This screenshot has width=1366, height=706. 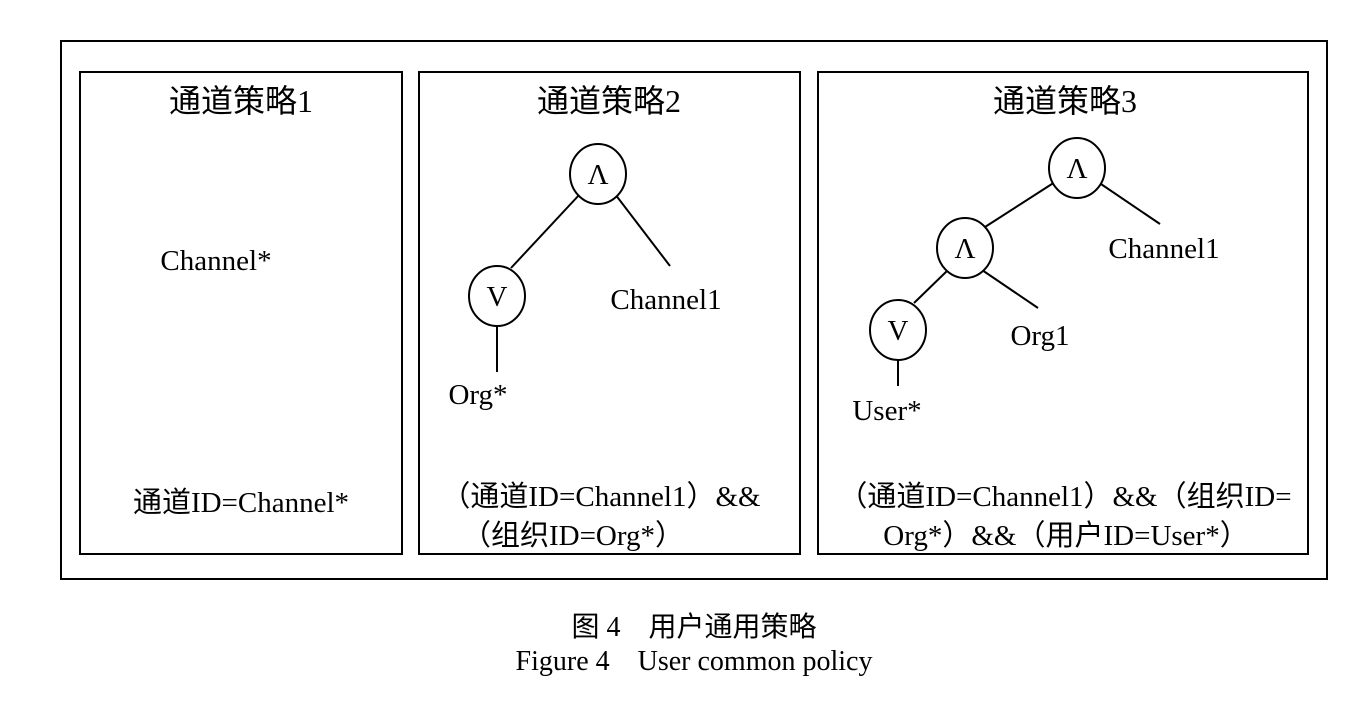 What do you see at coordinates (1039, 336) in the screenshot?
I see `panel-3-leaf-org1: Org1` at bounding box center [1039, 336].